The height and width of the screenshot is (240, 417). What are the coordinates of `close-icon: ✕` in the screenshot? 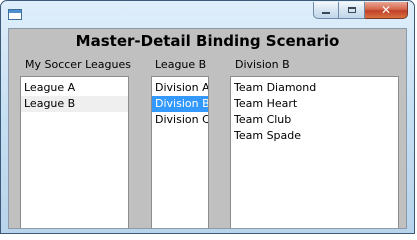 It's located at (386, 10).